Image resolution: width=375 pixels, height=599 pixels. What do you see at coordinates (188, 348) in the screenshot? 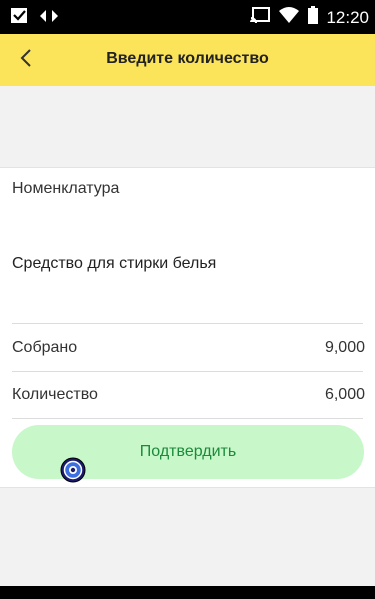
I see `collected-row: Собрано 9,000` at bounding box center [188, 348].